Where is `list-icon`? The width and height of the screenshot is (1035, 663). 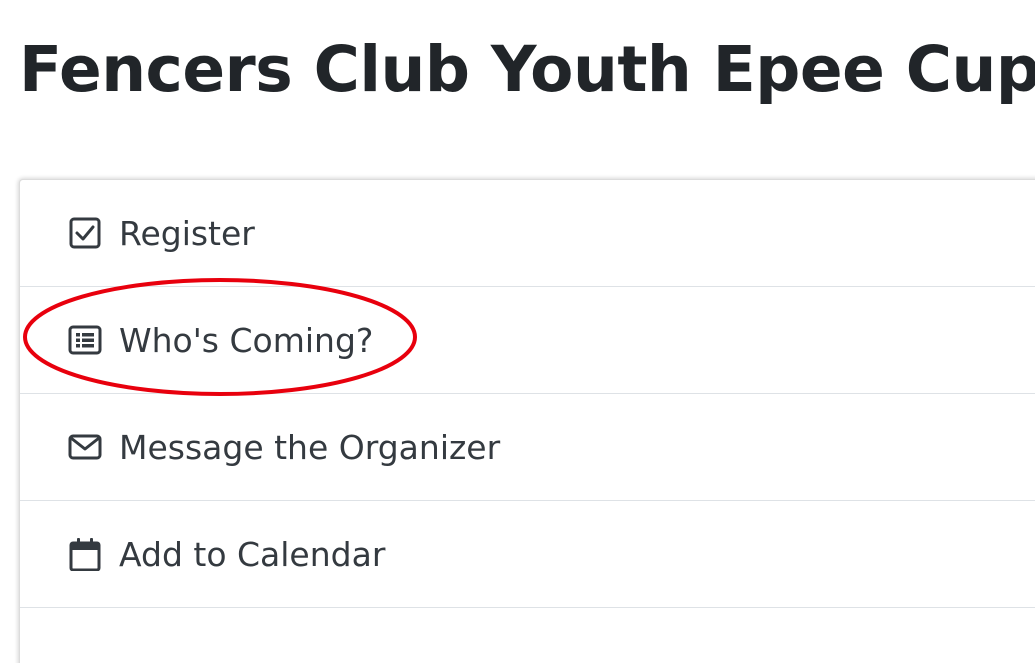
list-icon is located at coordinates (85, 340).